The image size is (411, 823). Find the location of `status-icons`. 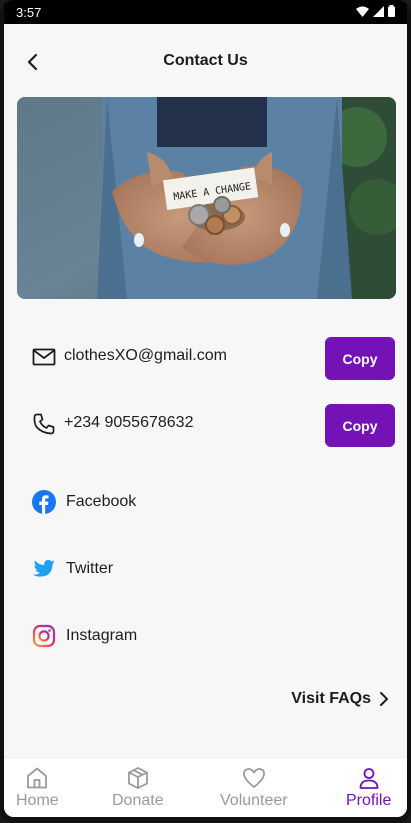

status-icons is located at coordinates (375, 11).